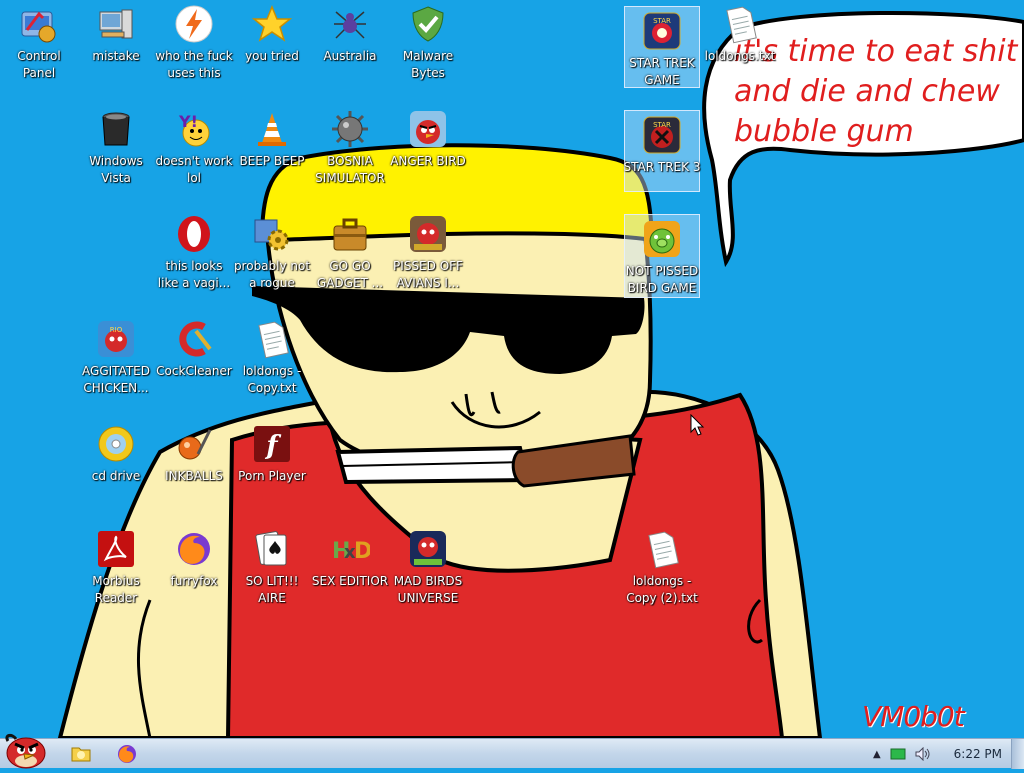 The image size is (1024, 773). I want to click on svg-text: Y!, so click(188, 121).